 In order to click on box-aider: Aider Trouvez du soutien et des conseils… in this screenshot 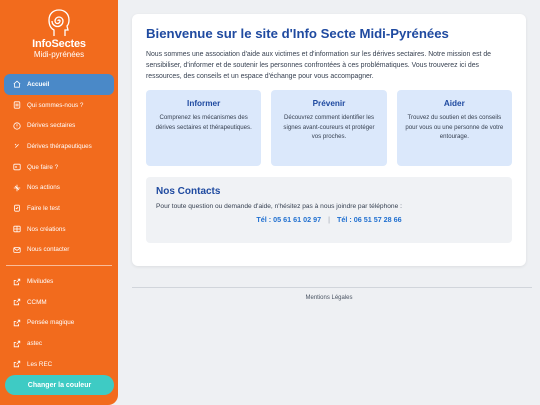, I will do `click(454, 128)`.